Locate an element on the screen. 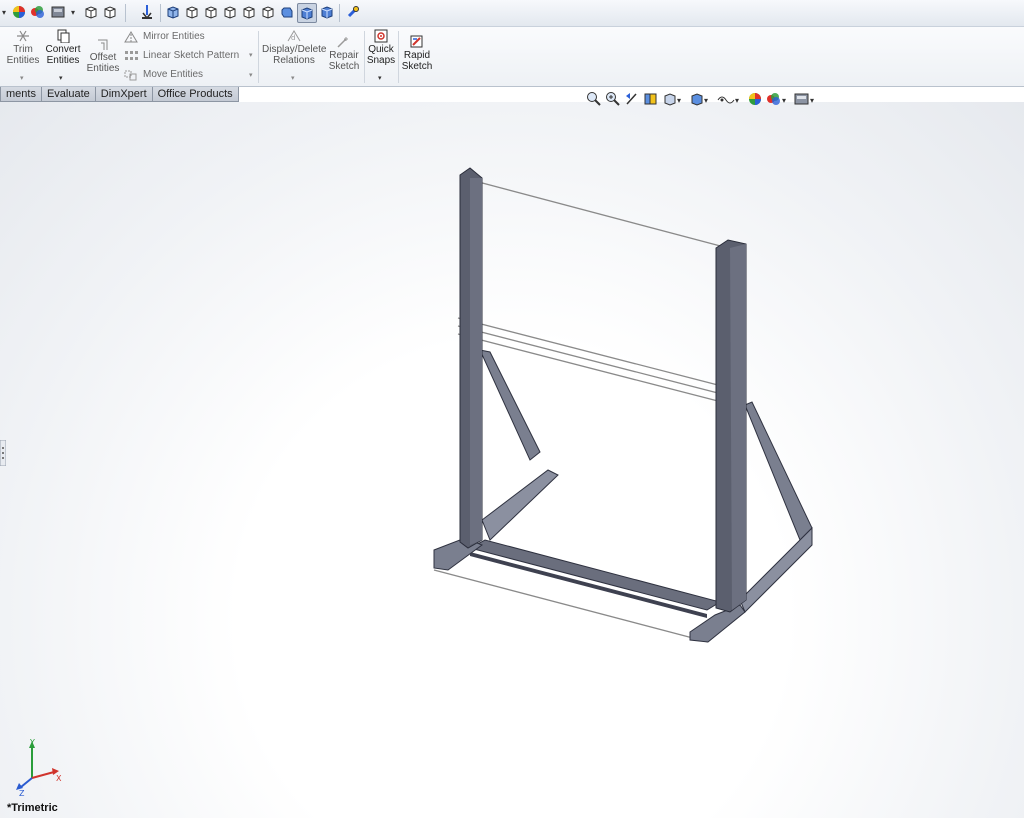 This screenshot has width=1024, height=818. convert-icon is located at coordinates (63, 36).